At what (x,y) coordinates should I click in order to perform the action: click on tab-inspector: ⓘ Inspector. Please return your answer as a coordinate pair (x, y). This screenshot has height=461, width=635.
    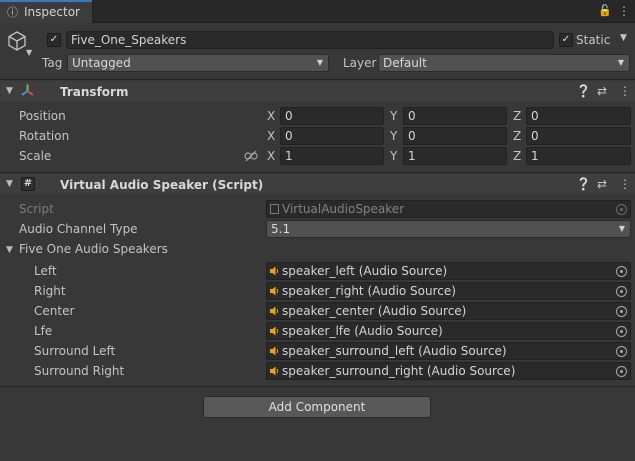
    Looking at the image, I should click on (46, 11).